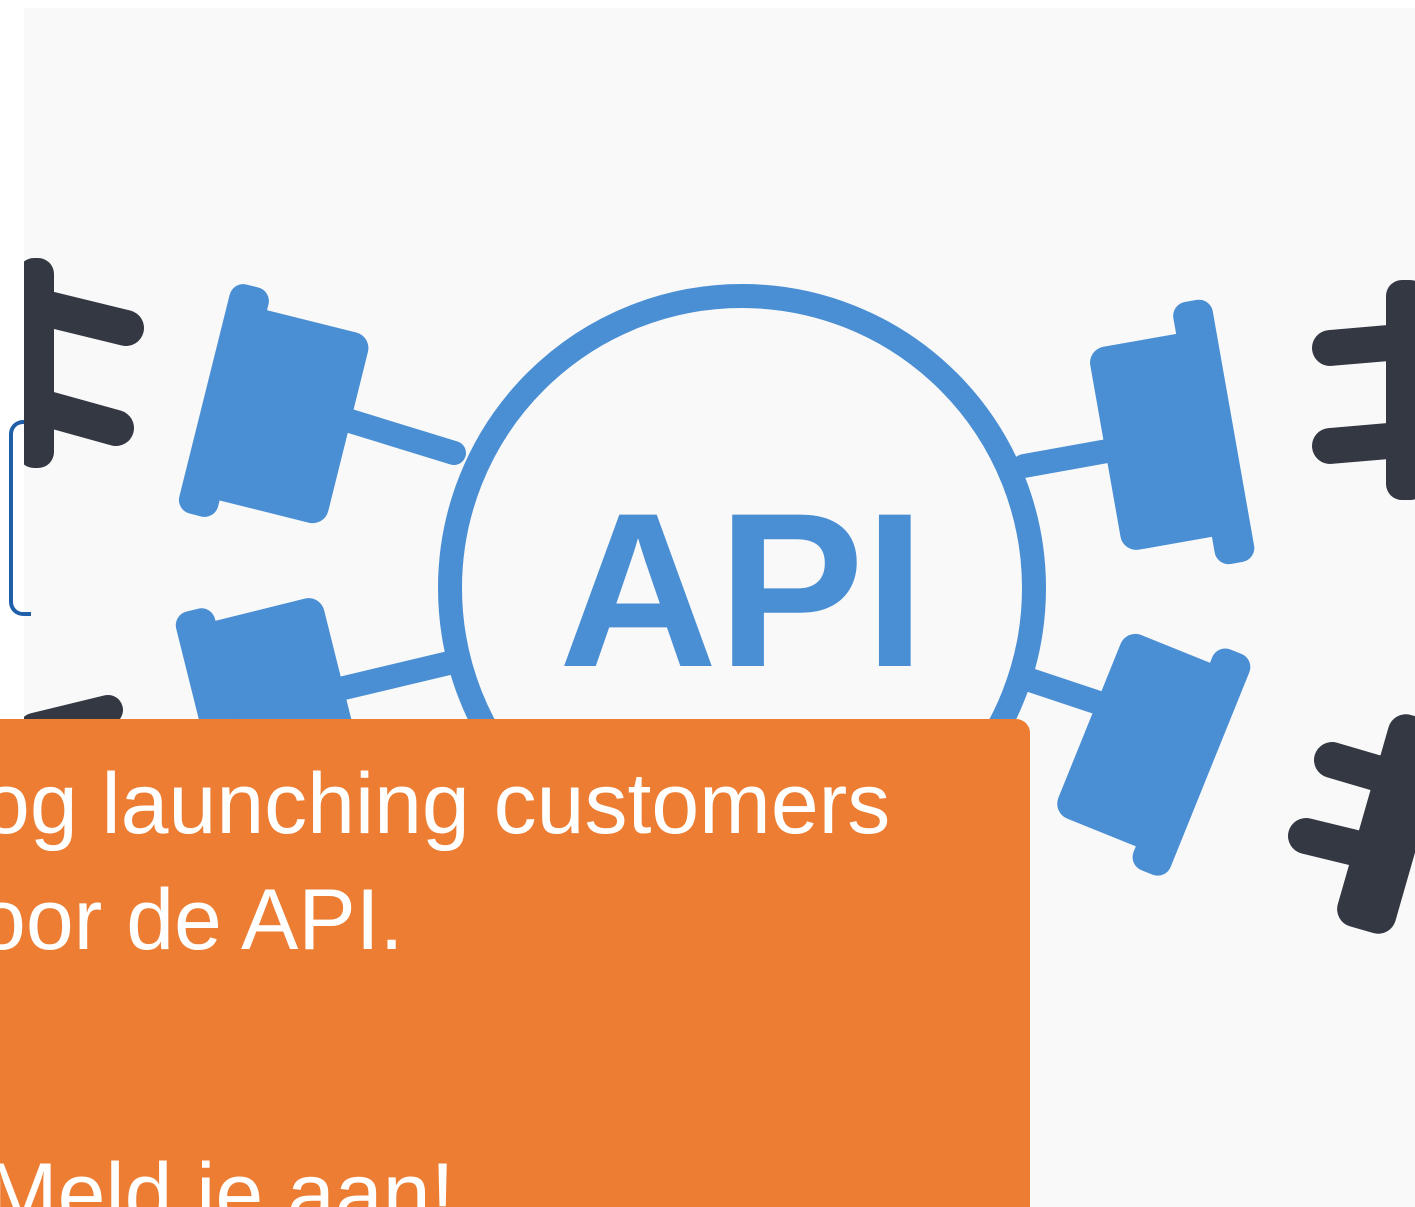 Image resolution: width=1415 pixels, height=1207 pixels. I want to click on plug-blue-top-left, so click(273, 404).